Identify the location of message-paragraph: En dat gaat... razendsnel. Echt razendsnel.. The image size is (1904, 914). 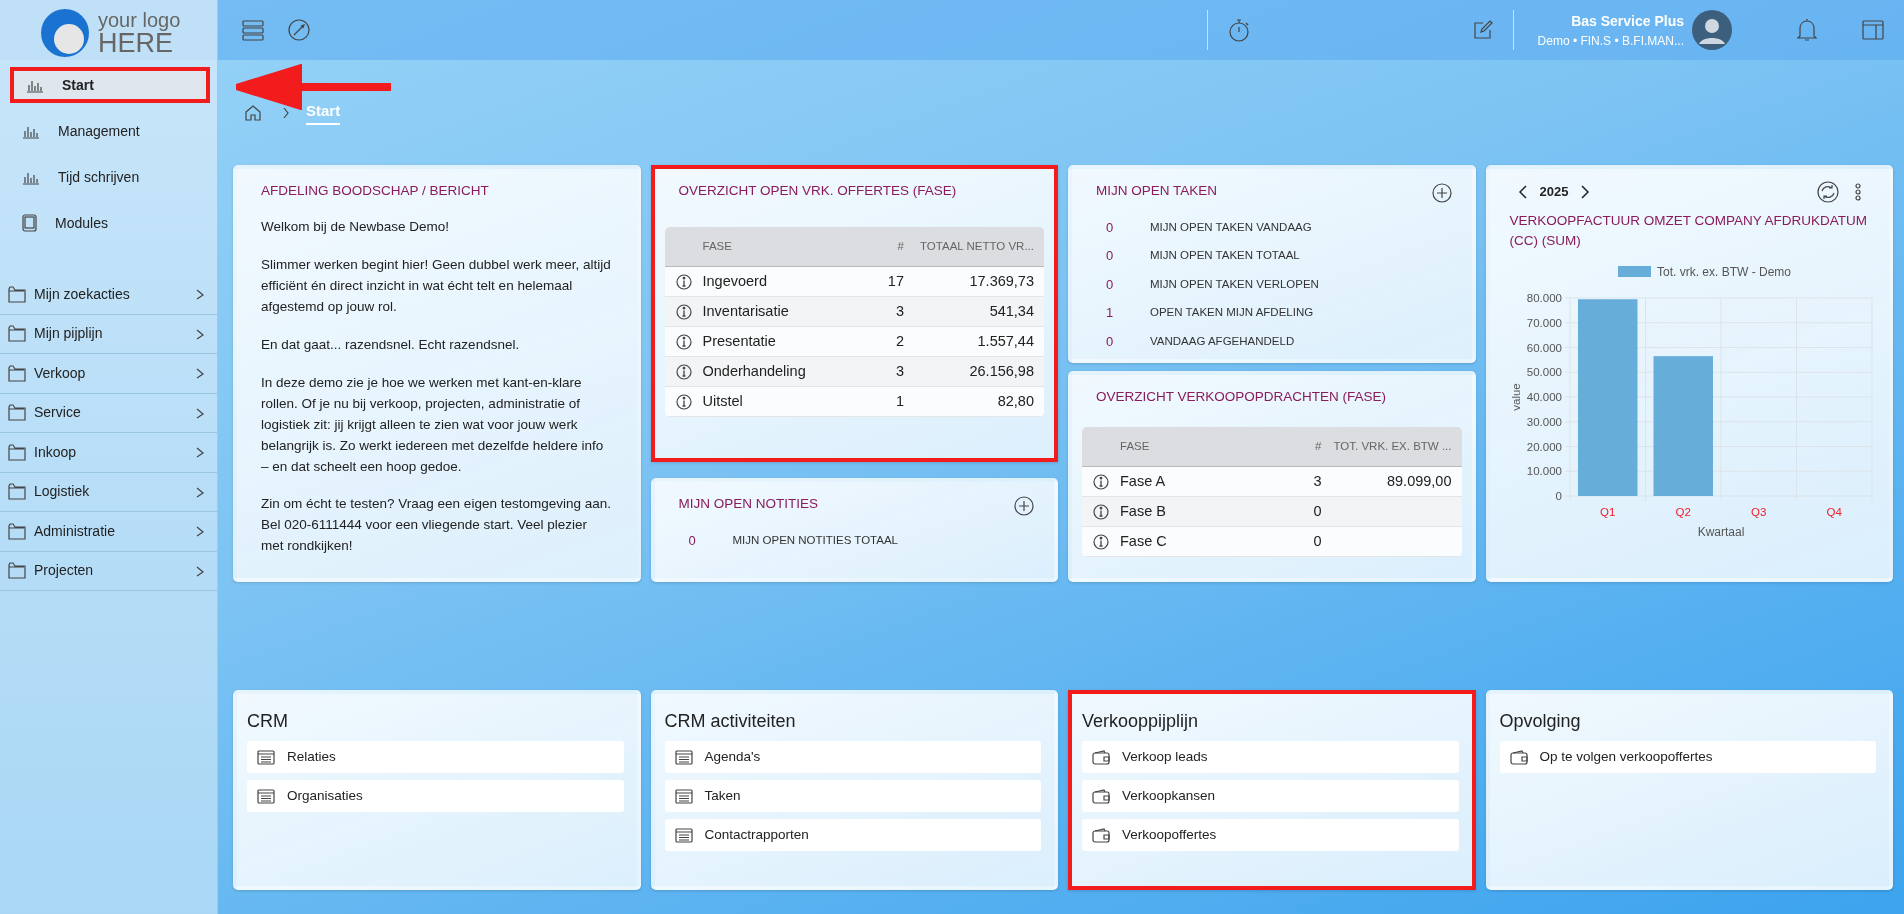
(391, 344).